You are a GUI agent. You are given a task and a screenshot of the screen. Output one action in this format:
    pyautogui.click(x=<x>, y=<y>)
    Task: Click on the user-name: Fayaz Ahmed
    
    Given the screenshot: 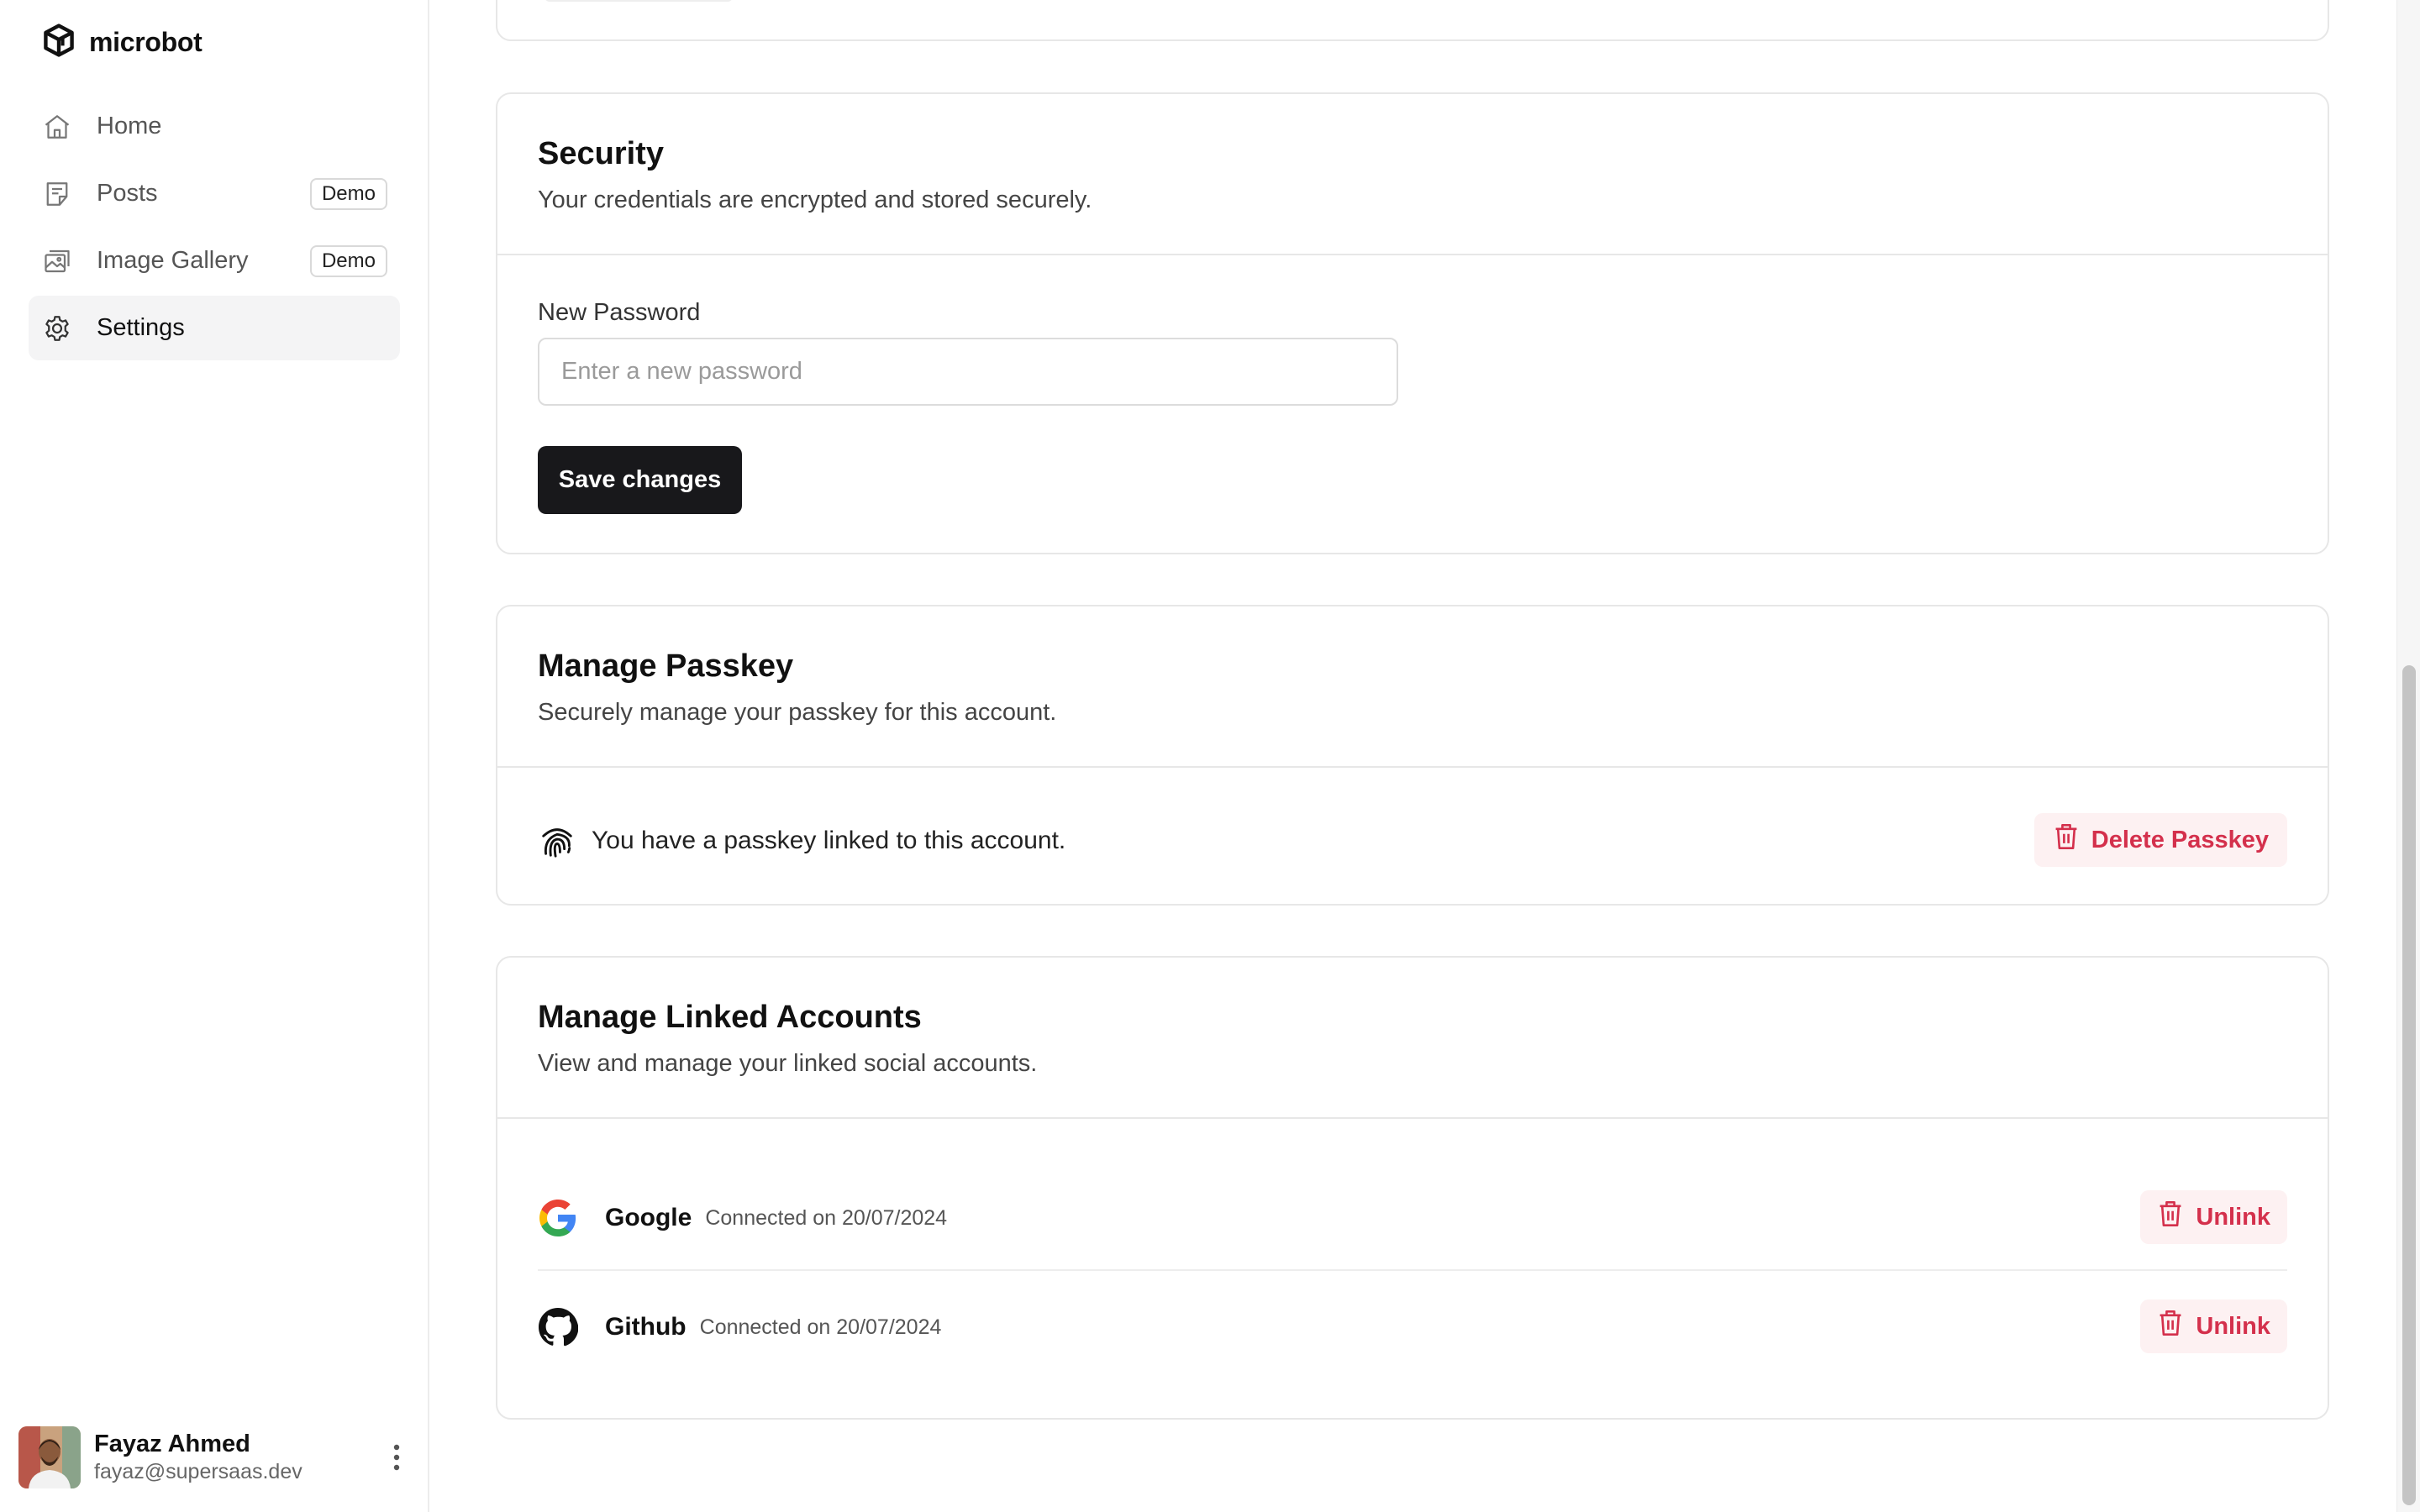 What is the action you would take?
    pyautogui.click(x=172, y=1444)
    